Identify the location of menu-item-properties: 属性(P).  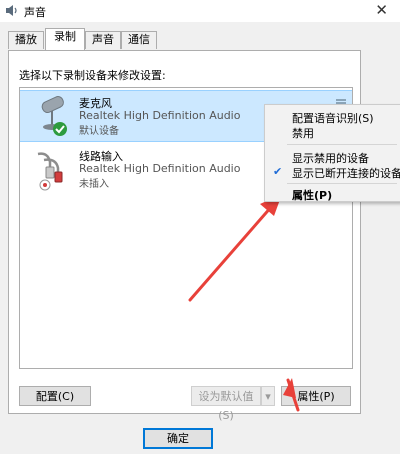
(332, 194).